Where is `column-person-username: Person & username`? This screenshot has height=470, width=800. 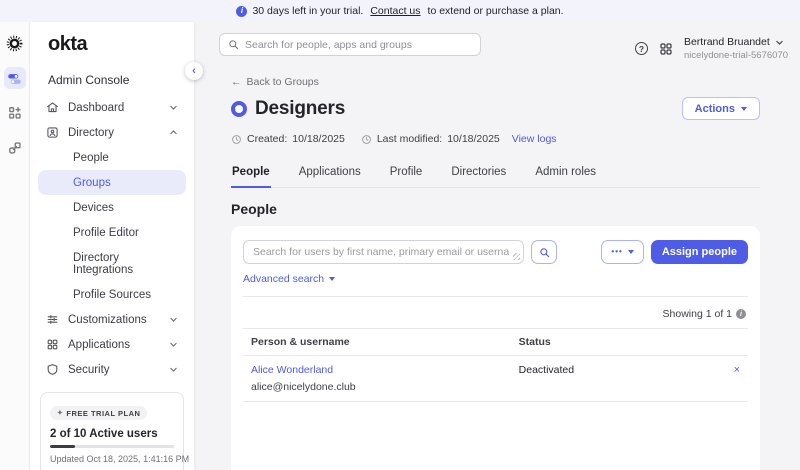 column-person-username: Person & username is located at coordinates (377, 342).